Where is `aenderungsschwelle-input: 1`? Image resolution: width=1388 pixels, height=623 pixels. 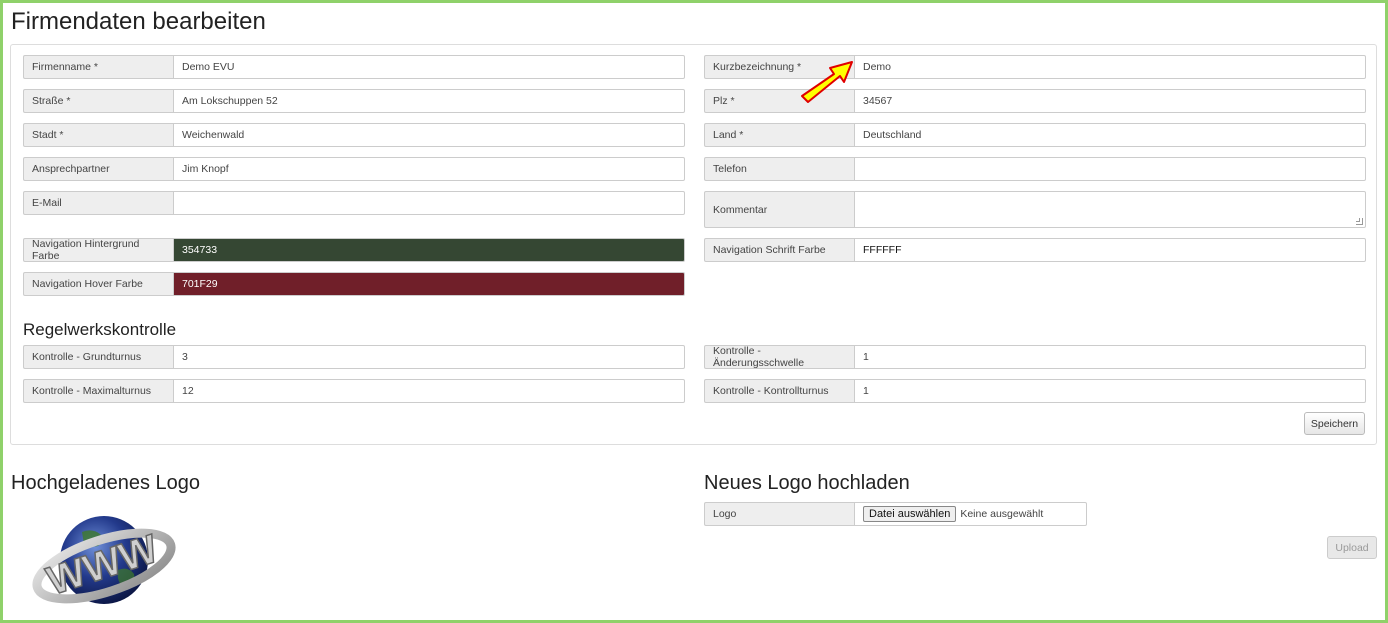 aenderungsschwelle-input: 1 is located at coordinates (1110, 357).